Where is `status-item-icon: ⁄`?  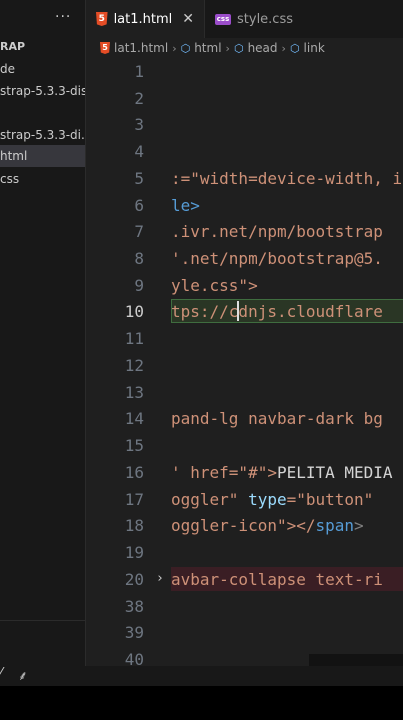 status-item-icon: ⁄ is located at coordinates (1, 673).